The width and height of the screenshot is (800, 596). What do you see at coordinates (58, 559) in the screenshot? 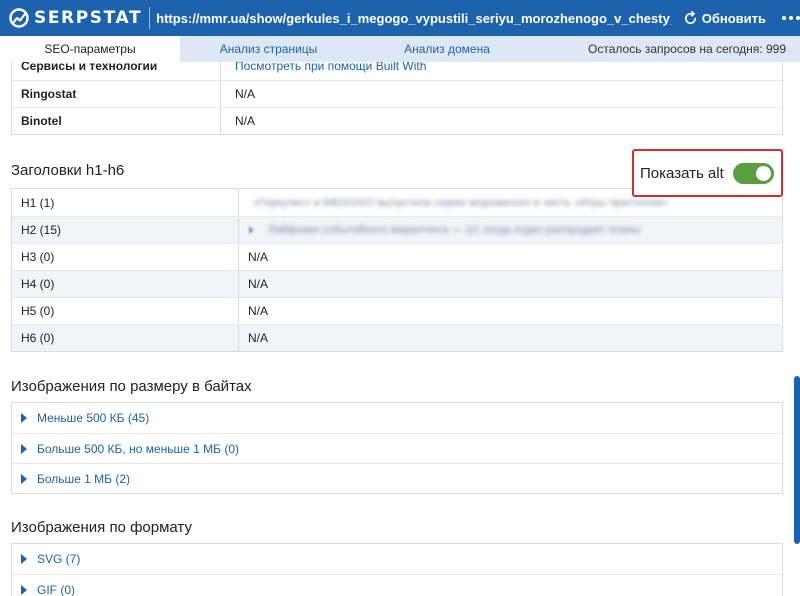
I see `list-item-label: SVG (7)` at bounding box center [58, 559].